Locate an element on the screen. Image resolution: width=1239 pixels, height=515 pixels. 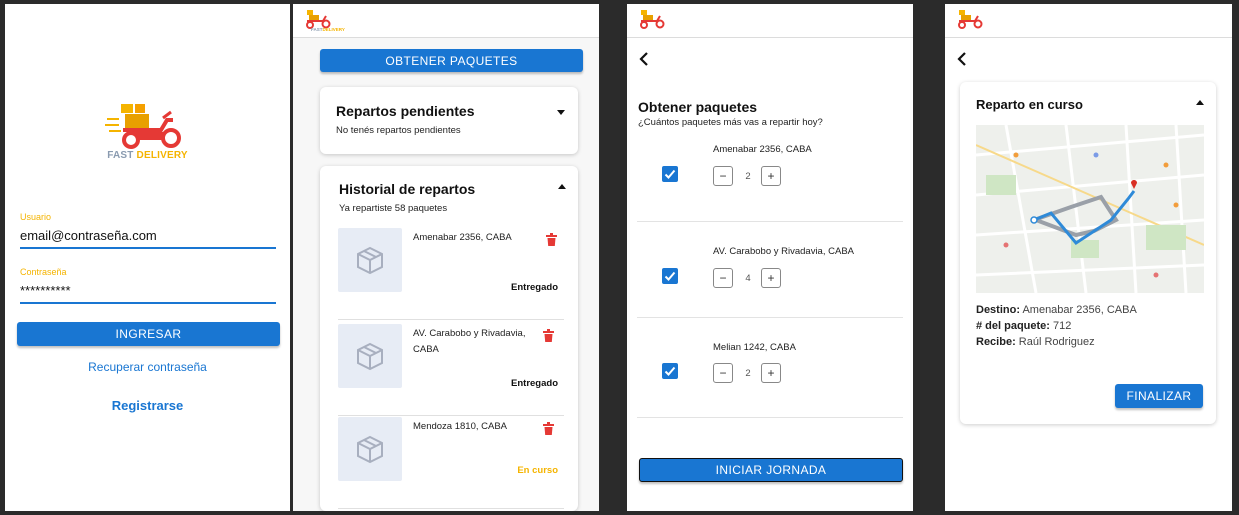
app-header: FASTDELIVERY is located at coordinates (446, 21).